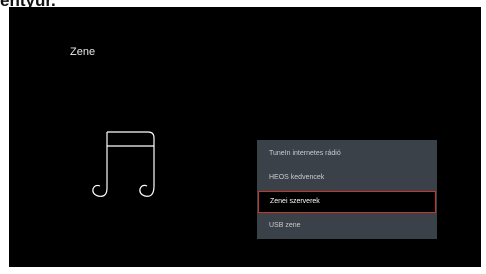 The image size is (486, 274). Describe the element at coordinates (347, 154) in the screenshot. I see `menu-item-tunein: TuneIn internetes rádió` at that location.